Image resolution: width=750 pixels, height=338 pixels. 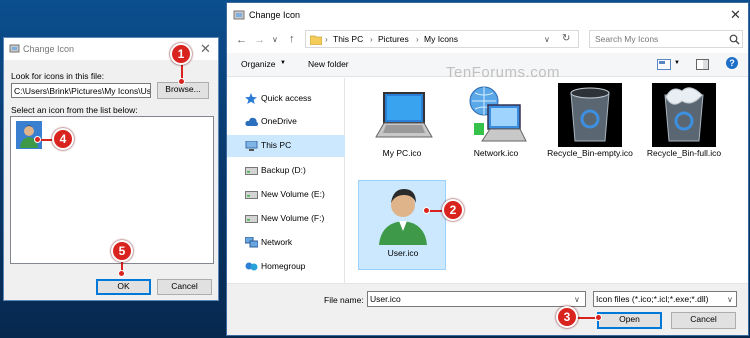 I want to click on up-arrow-icon: ↑, so click(x=292, y=39).